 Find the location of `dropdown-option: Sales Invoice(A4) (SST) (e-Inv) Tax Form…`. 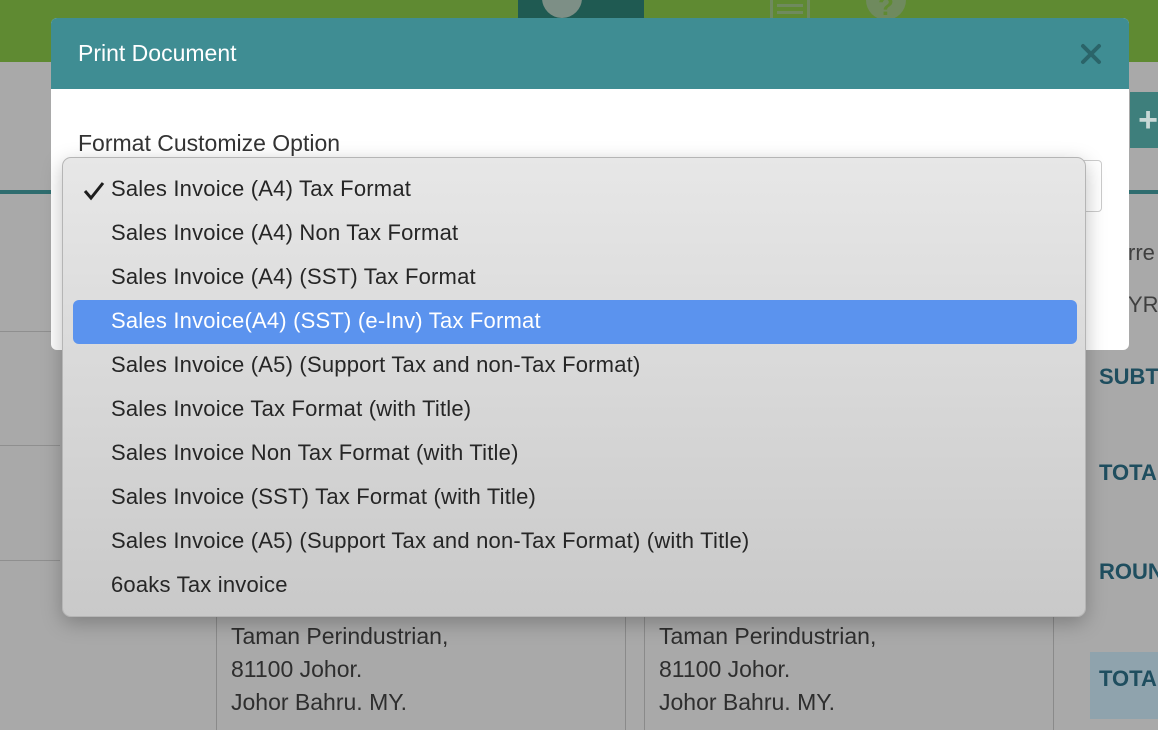

dropdown-option: Sales Invoice(A4) (SST) (e-Inv) Tax Form… is located at coordinates (575, 322).